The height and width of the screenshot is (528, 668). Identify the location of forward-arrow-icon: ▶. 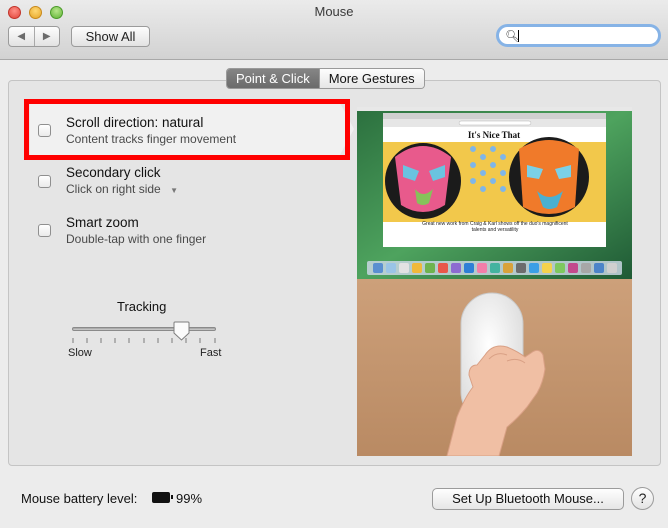
(46, 36).